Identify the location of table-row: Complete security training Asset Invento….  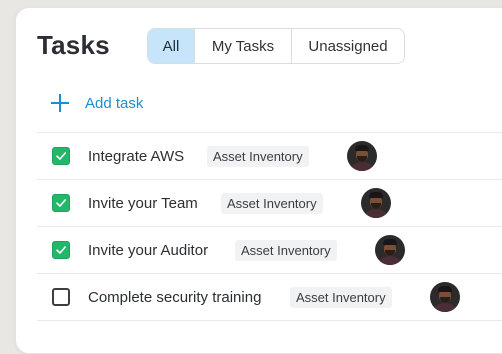
(269, 297).